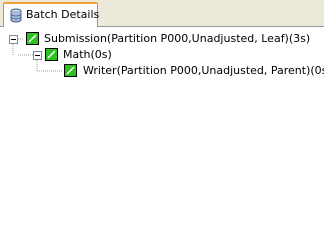 This screenshot has width=324, height=240. What do you see at coordinates (63, 14) in the screenshot?
I see `tab-label: Batch Details` at bounding box center [63, 14].